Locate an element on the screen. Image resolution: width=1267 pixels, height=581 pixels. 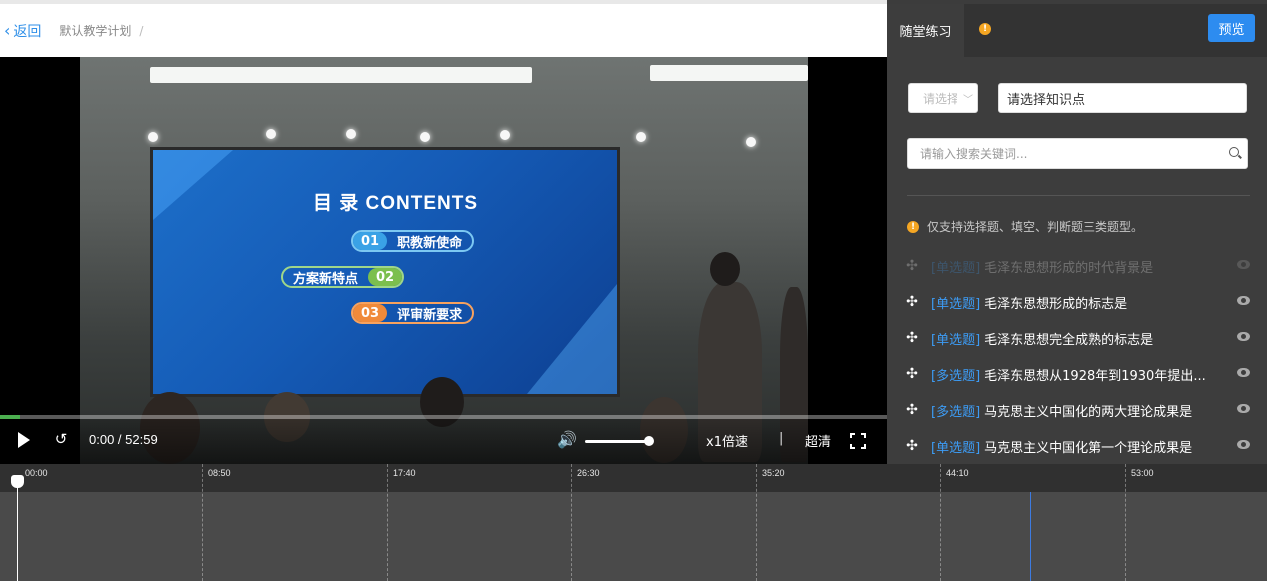
question-item: ✣ [单选题] 马克思主义中国化第一个理论成果是 is located at coordinates (1077, 446).